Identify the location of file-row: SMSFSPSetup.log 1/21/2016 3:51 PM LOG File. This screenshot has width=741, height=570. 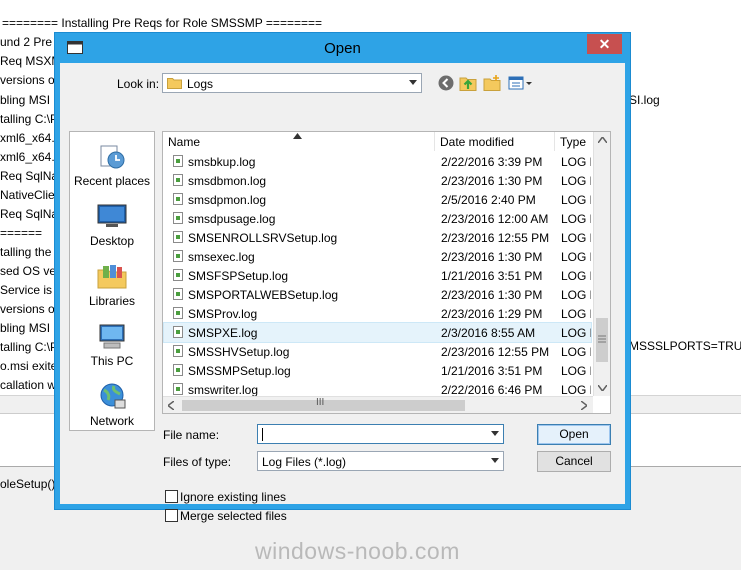
(377, 275).